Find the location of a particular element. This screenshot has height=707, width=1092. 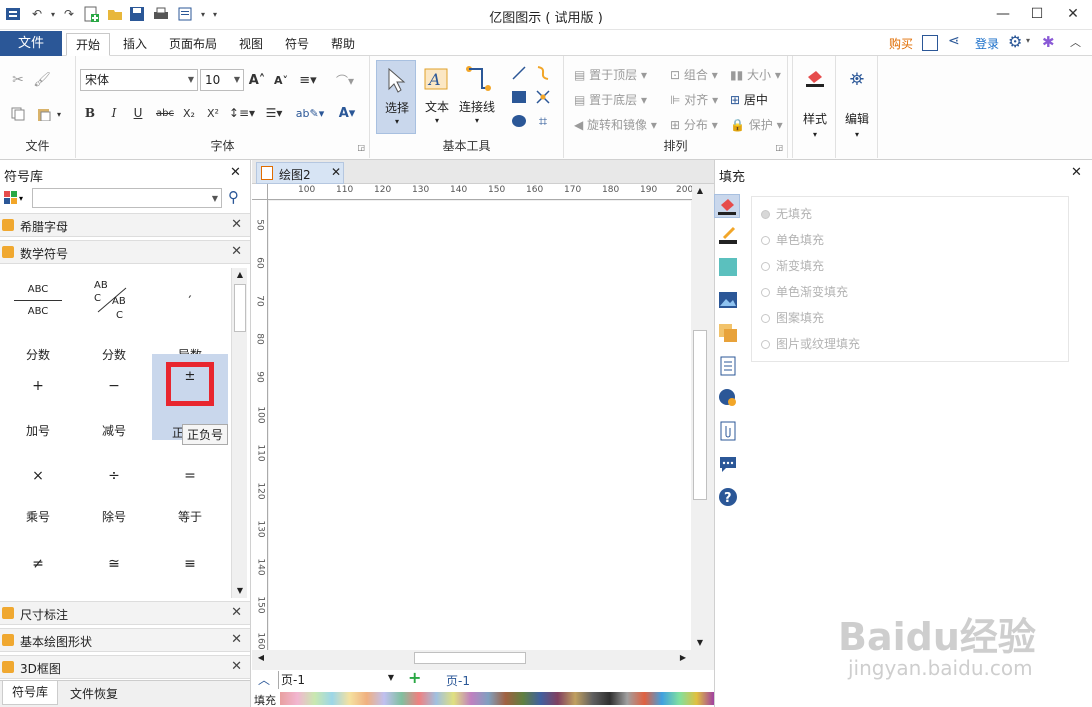

collapse-ribbon-icon: ︿ is located at coordinates (1075, 42).